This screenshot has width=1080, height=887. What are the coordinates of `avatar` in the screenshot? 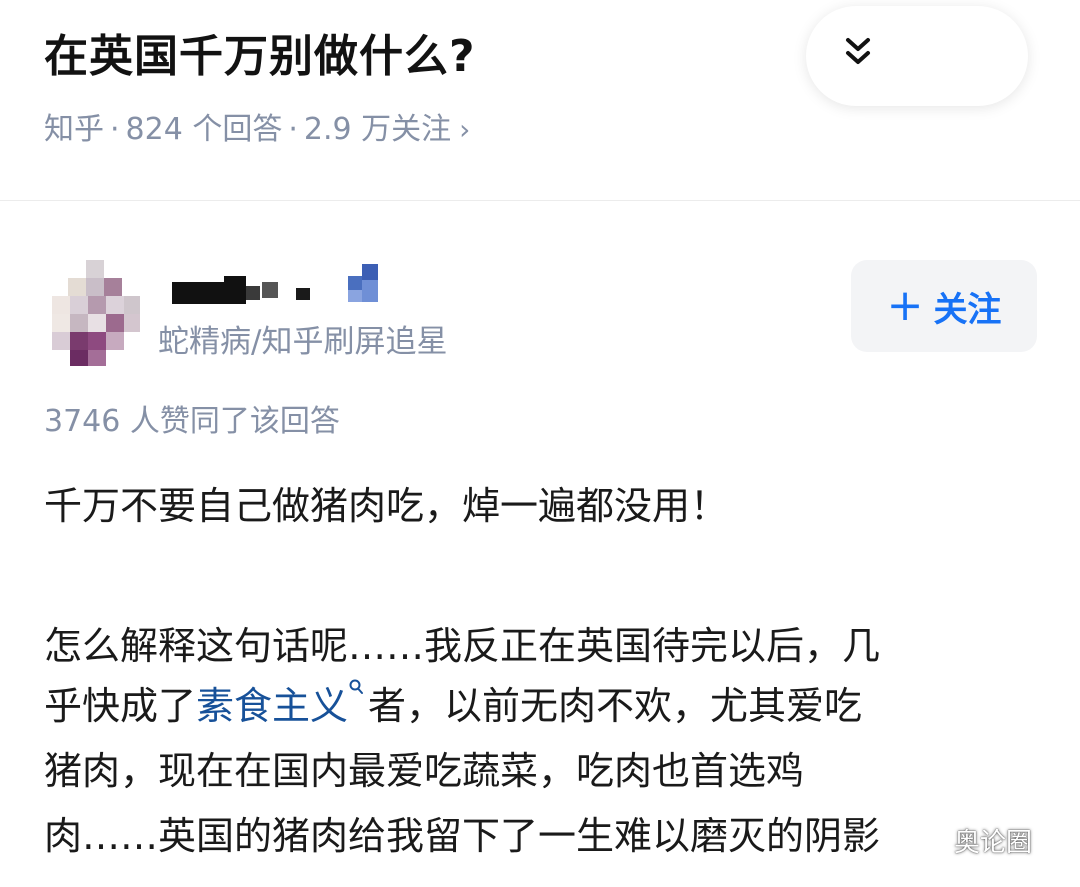 It's located at (96, 313).